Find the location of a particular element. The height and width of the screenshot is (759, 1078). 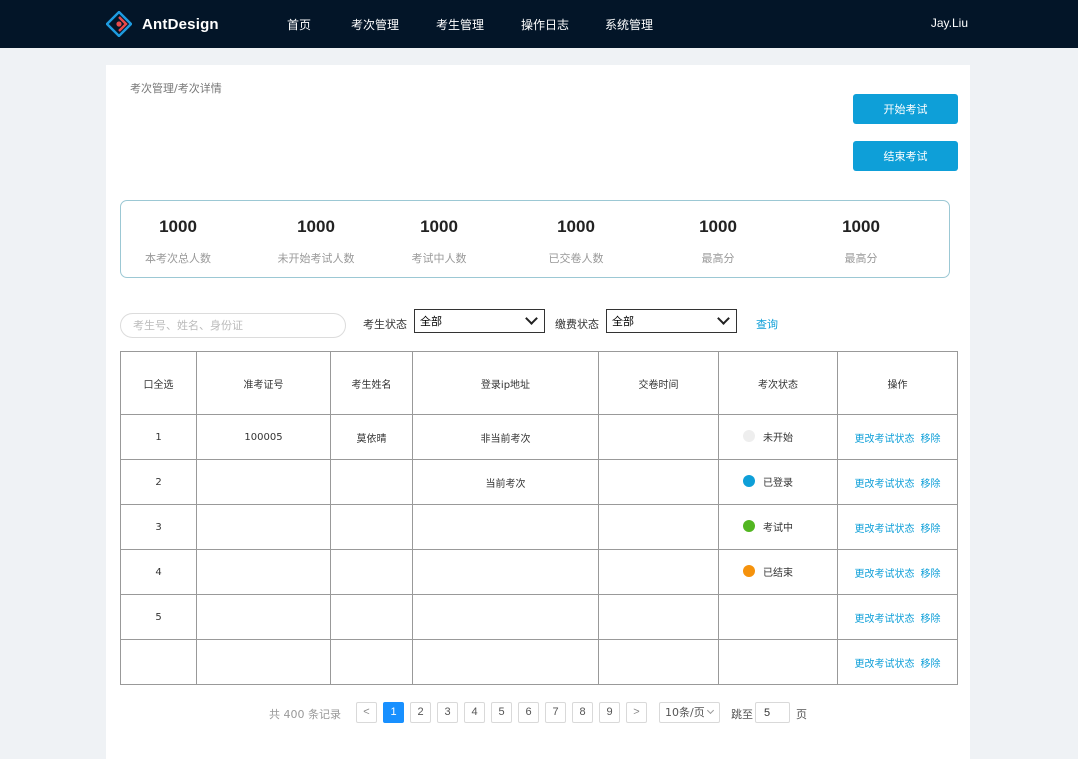

stat-label: 未开始考试人数 is located at coordinates (316, 258).